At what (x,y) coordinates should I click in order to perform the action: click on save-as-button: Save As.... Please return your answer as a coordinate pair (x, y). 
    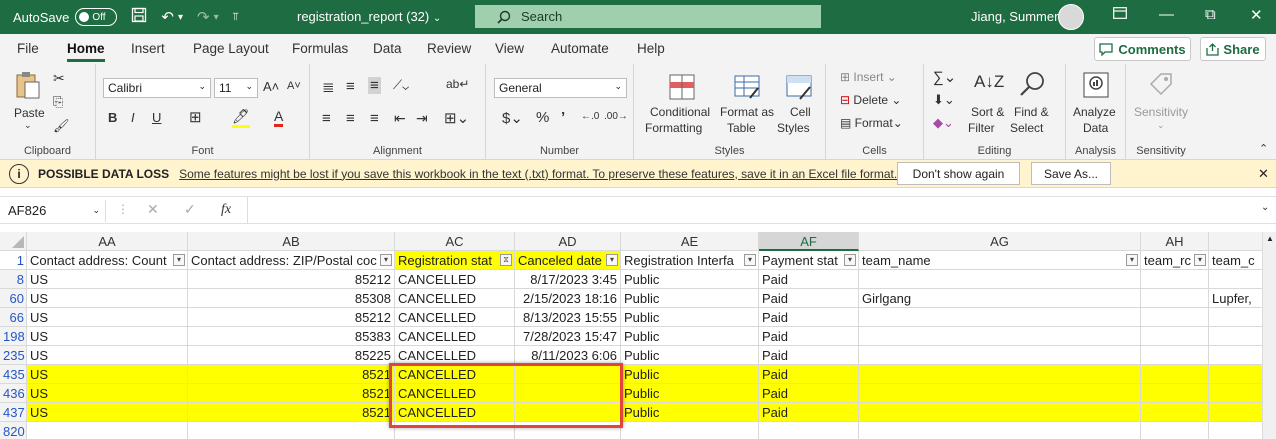
    Looking at the image, I should click on (1071, 173).